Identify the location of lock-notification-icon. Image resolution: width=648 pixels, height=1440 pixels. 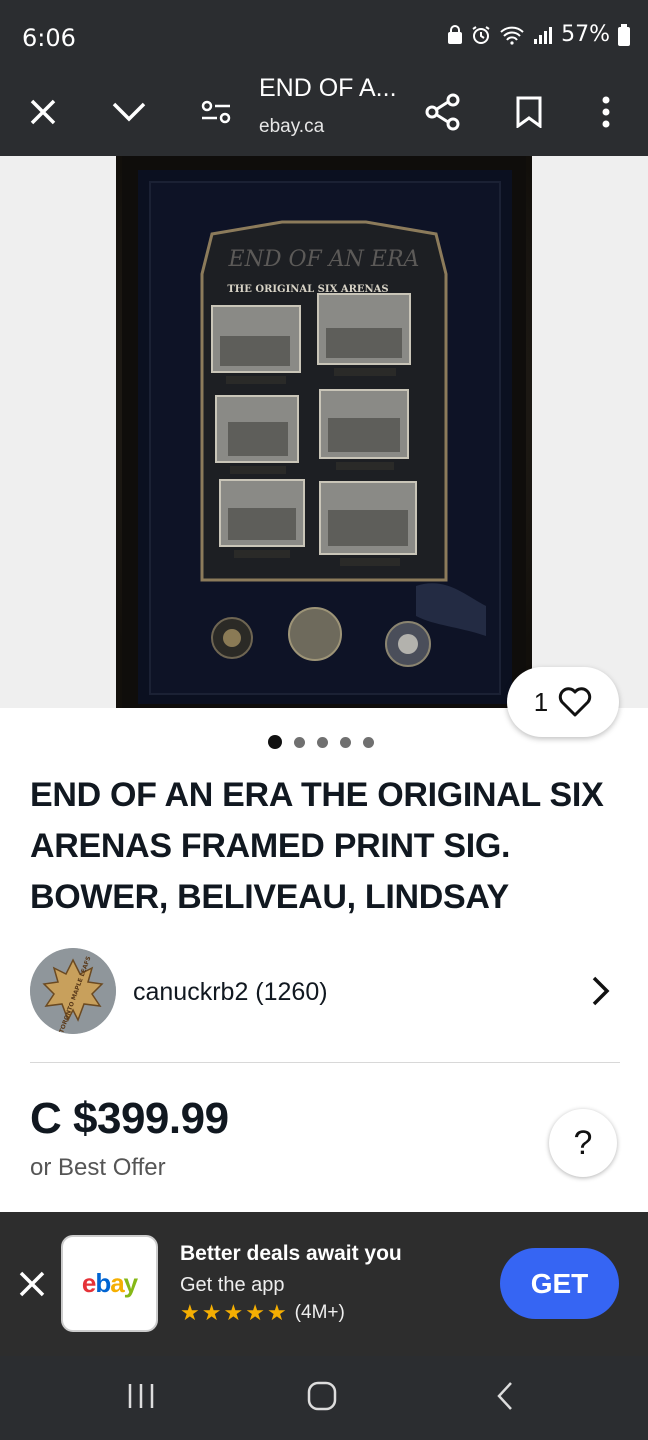
(455, 34).